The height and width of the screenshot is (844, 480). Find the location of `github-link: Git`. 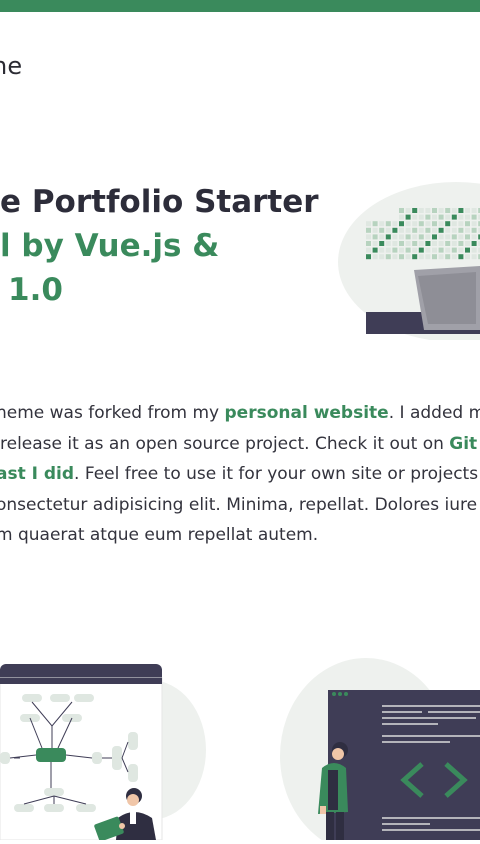

github-link: Git is located at coordinates (463, 444).